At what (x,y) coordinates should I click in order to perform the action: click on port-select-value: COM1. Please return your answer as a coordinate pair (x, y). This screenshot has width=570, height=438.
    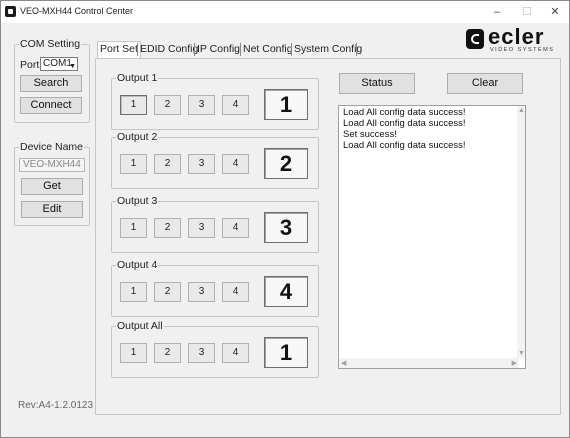
    Looking at the image, I should click on (57, 63).